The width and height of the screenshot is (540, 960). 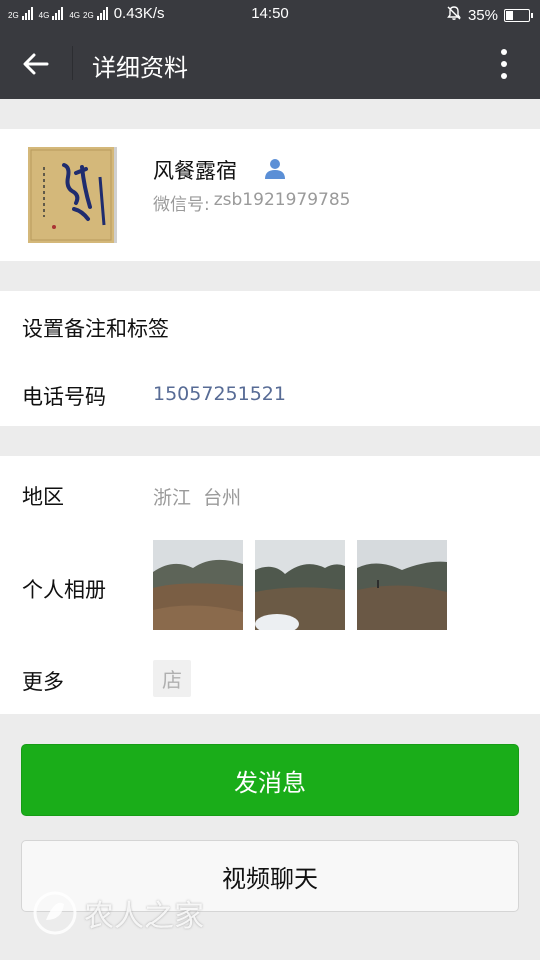 I want to click on album-label: 个人相册, so click(x=64, y=589).